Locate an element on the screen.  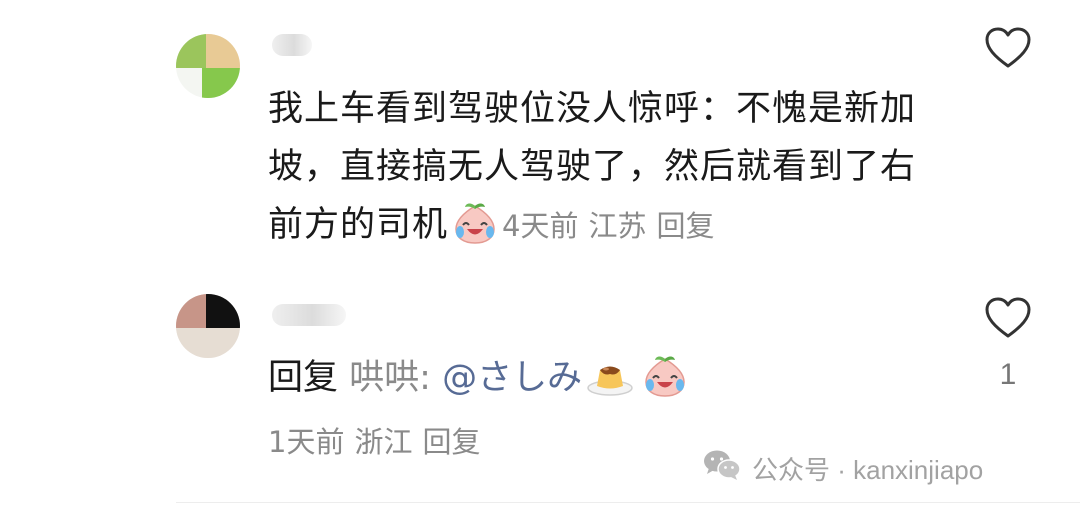
reply-prefix: 回复 is located at coordinates (303, 378).